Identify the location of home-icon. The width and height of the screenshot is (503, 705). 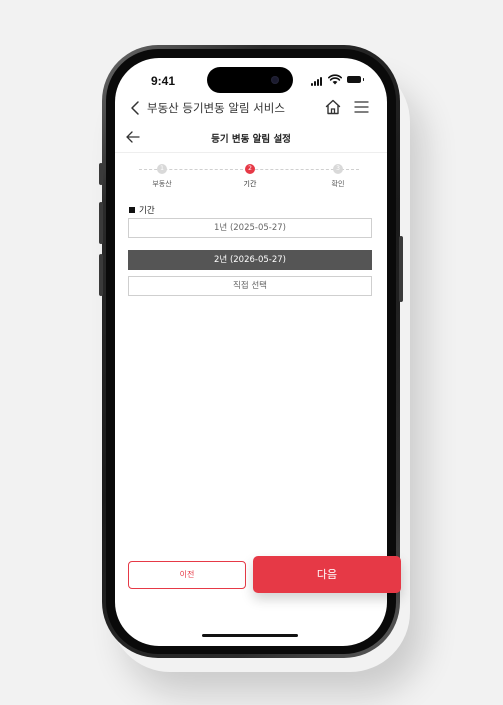
(333, 107).